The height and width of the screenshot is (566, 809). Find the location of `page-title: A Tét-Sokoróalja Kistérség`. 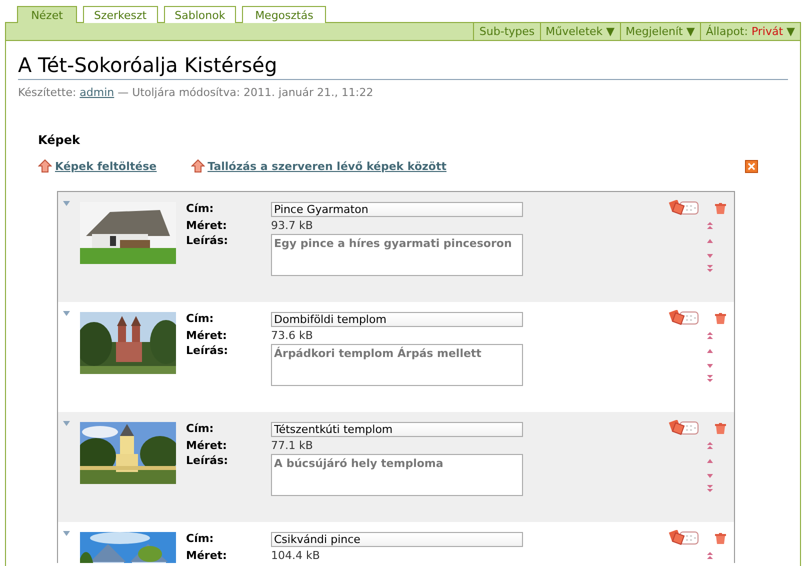

page-title: A Tét-Sokoróalja Kistérség is located at coordinates (403, 66).